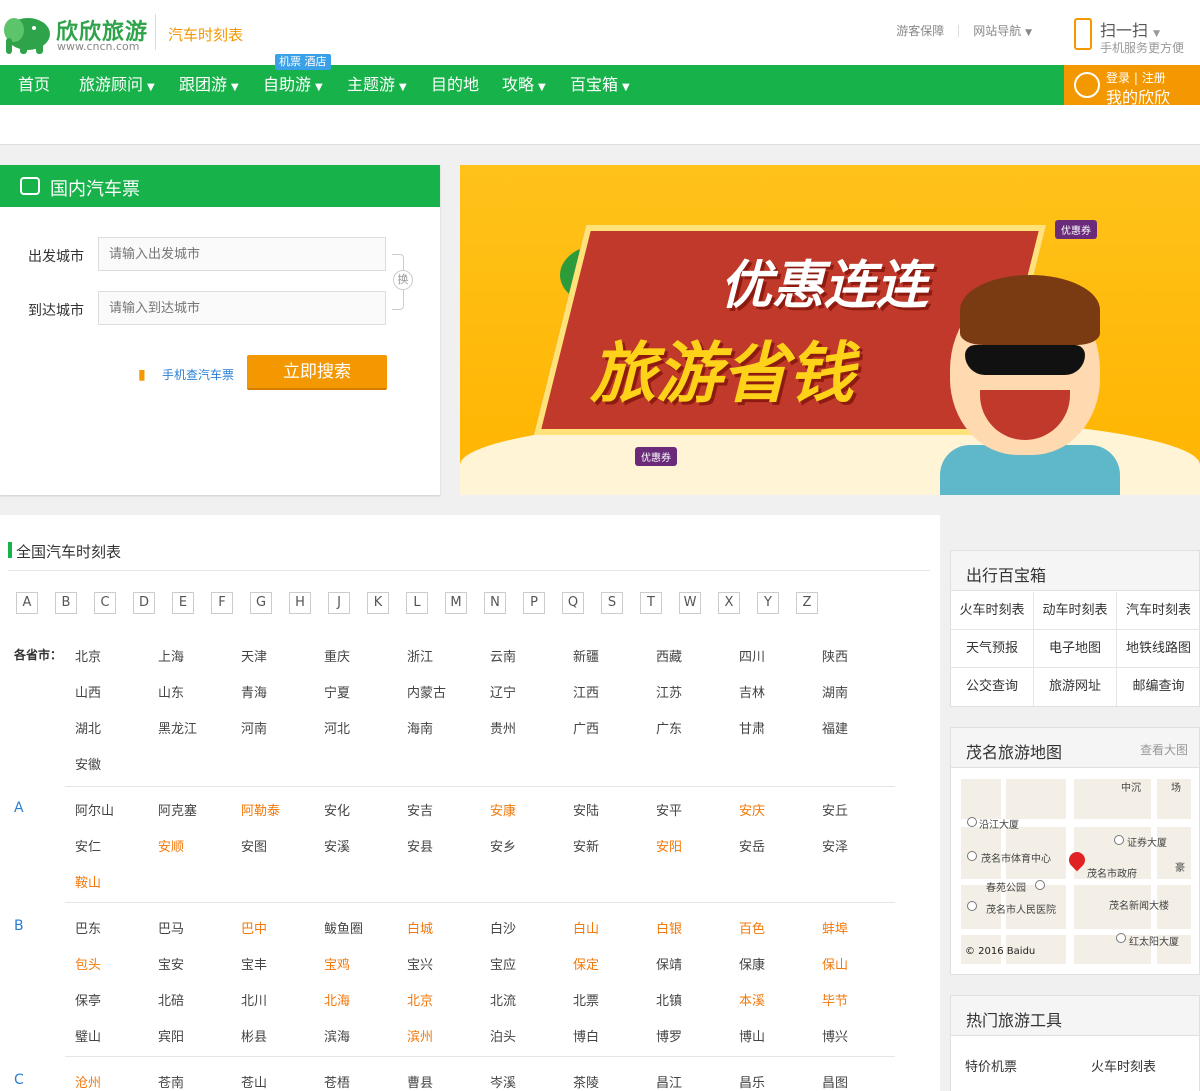 The height and width of the screenshot is (1091, 1200). I want to click on city-link: 阿尔山, so click(94, 809).